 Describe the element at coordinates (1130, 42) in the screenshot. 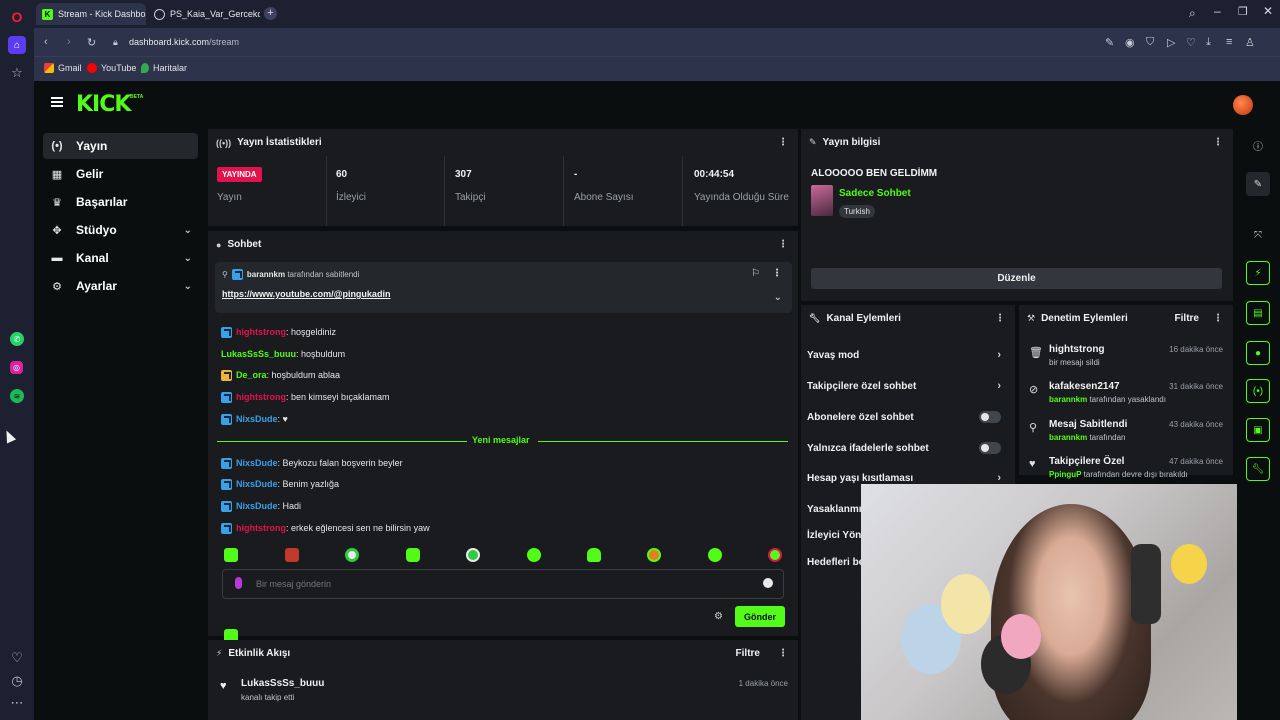

I see `camera-icon: ◉` at that location.